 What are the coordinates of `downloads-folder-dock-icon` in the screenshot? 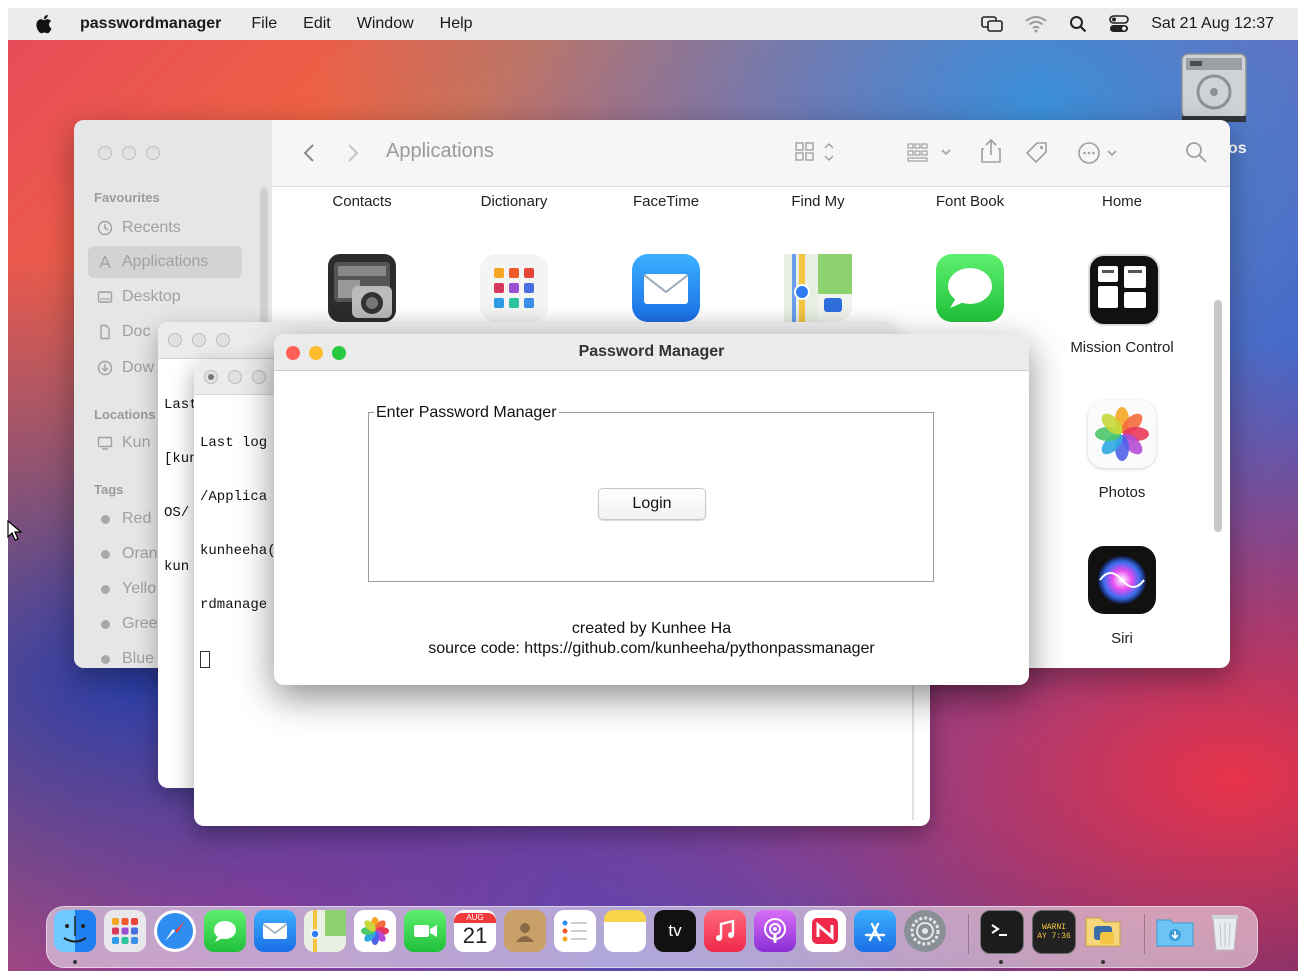 It's located at (1175, 931).